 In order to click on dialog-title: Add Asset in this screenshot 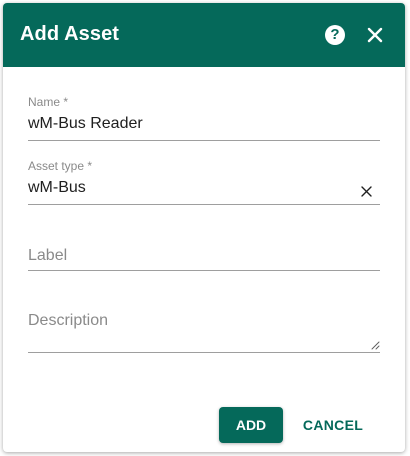, I will do `click(70, 34)`.